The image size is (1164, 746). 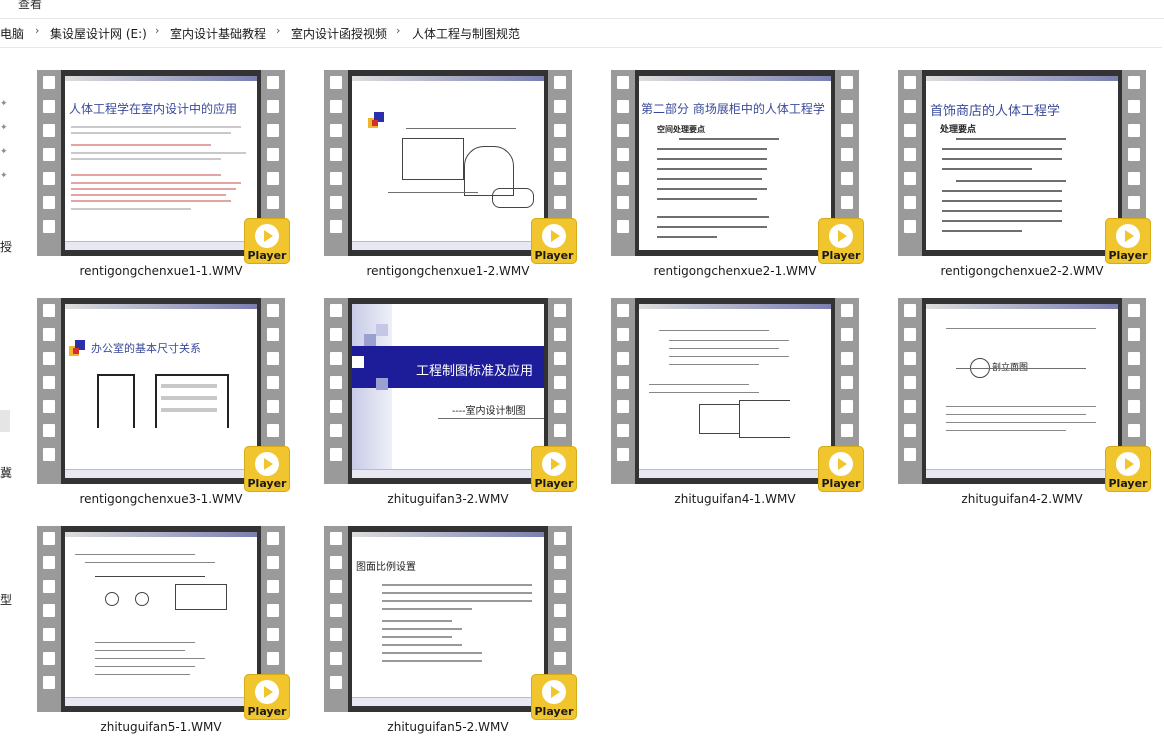 I want to click on slide-subtitle: 空间处理要点, so click(x=681, y=129).